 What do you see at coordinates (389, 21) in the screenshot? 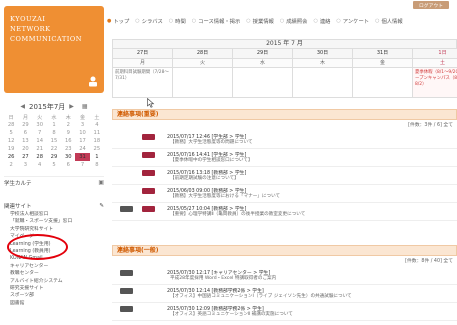
I see `tab-personal-info: ○ 個人情報` at bounding box center [389, 21].